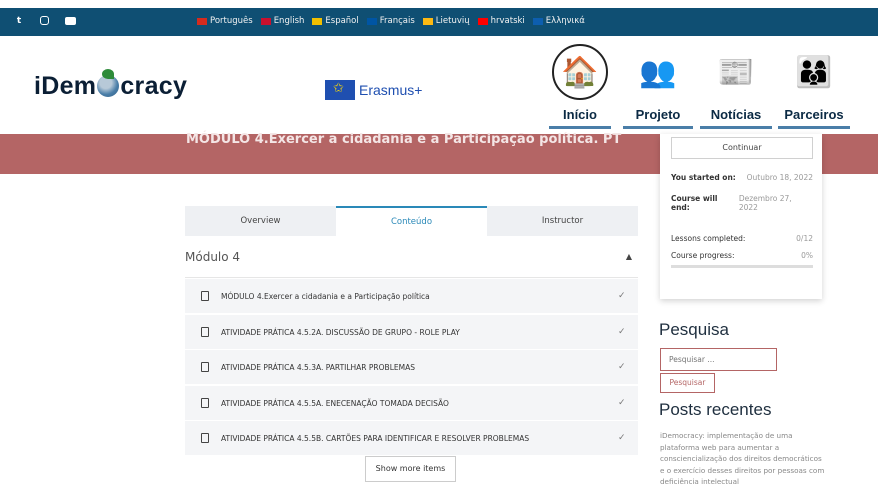  Describe the element at coordinates (765, 203) in the screenshot. I see `end-value: Dezembro 27, 2022` at that location.